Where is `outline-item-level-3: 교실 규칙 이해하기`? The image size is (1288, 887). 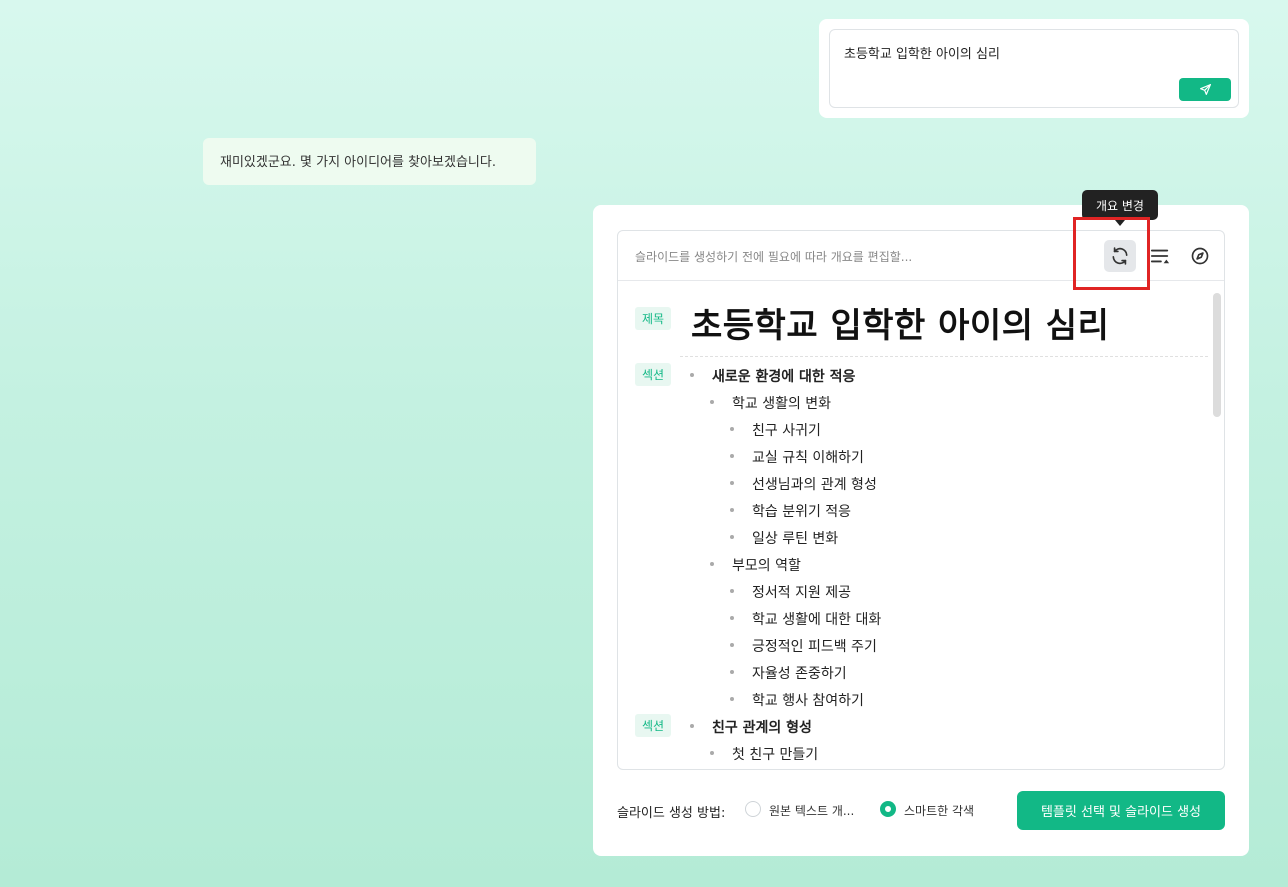
outline-item-level-3: 교실 규칙 이해하기 is located at coordinates (797, 457).